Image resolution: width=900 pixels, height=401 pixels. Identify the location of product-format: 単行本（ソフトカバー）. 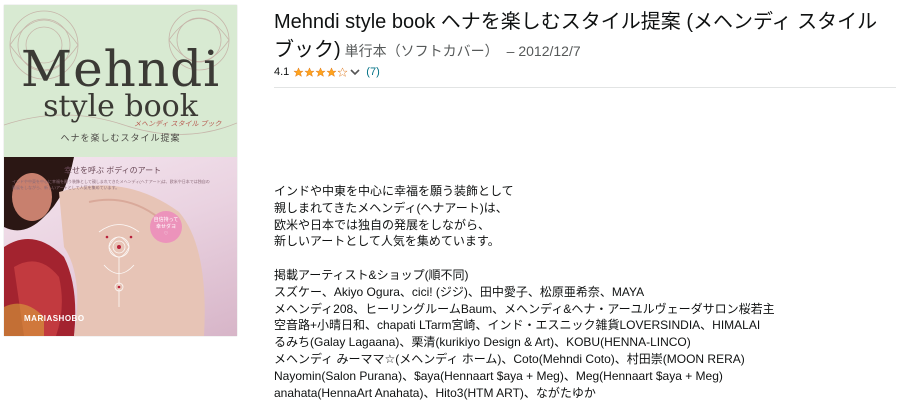
(422, 51).